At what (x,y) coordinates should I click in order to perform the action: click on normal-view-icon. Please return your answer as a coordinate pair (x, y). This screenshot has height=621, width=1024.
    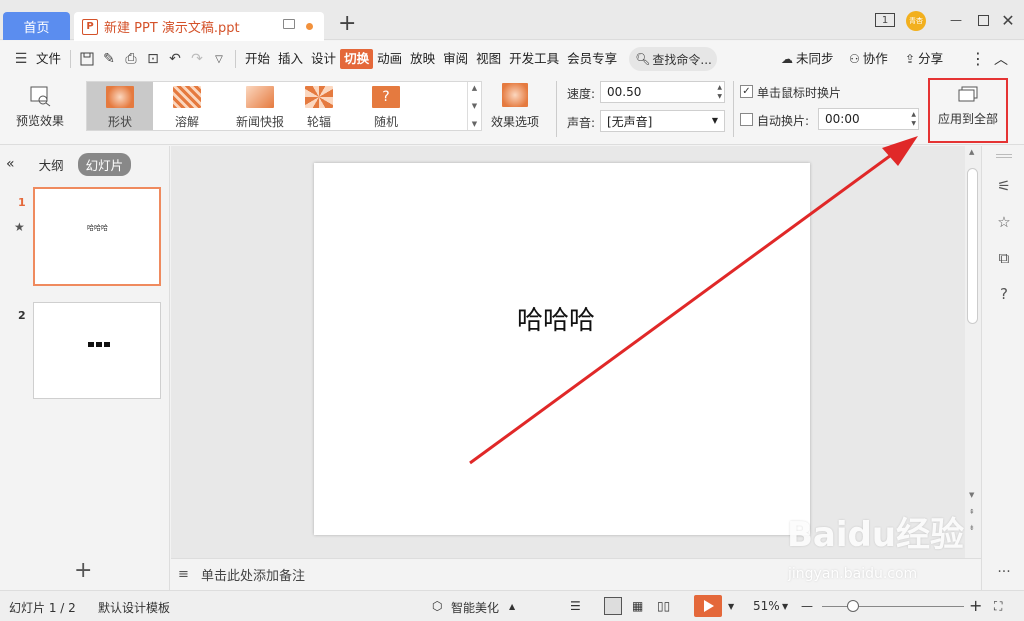
    Looking at the image, I should click on (613, 606).